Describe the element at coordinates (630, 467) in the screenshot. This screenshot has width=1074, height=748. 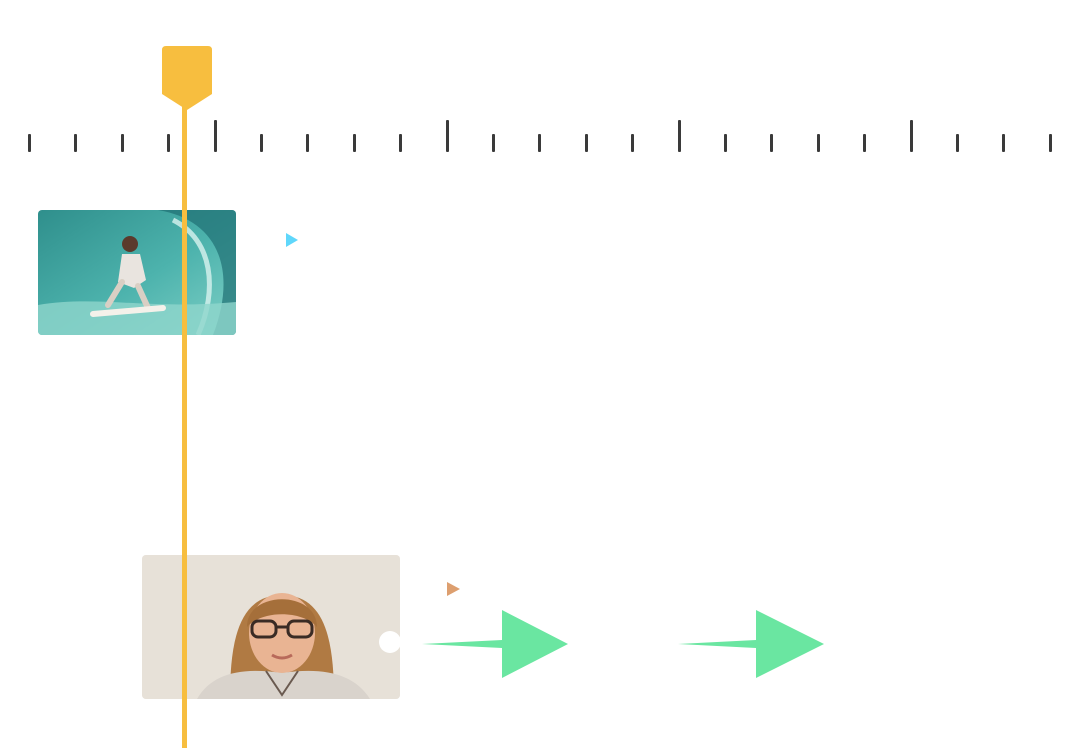
I see `audio-waveform` at that location.